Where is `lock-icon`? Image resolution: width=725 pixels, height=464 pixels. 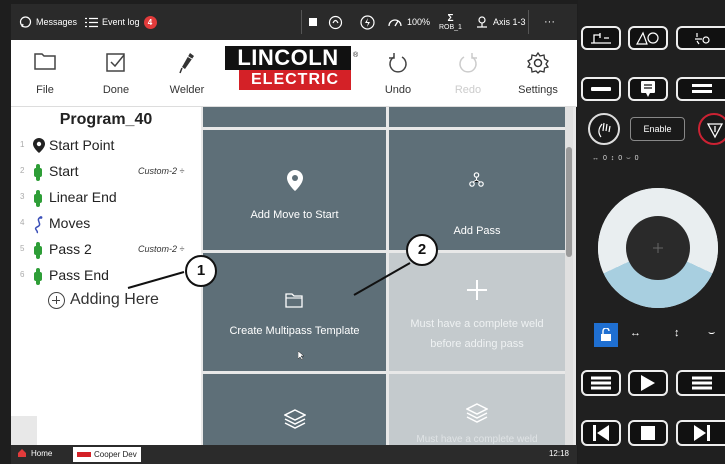 lock-icon is located at coordinates (606, 334).